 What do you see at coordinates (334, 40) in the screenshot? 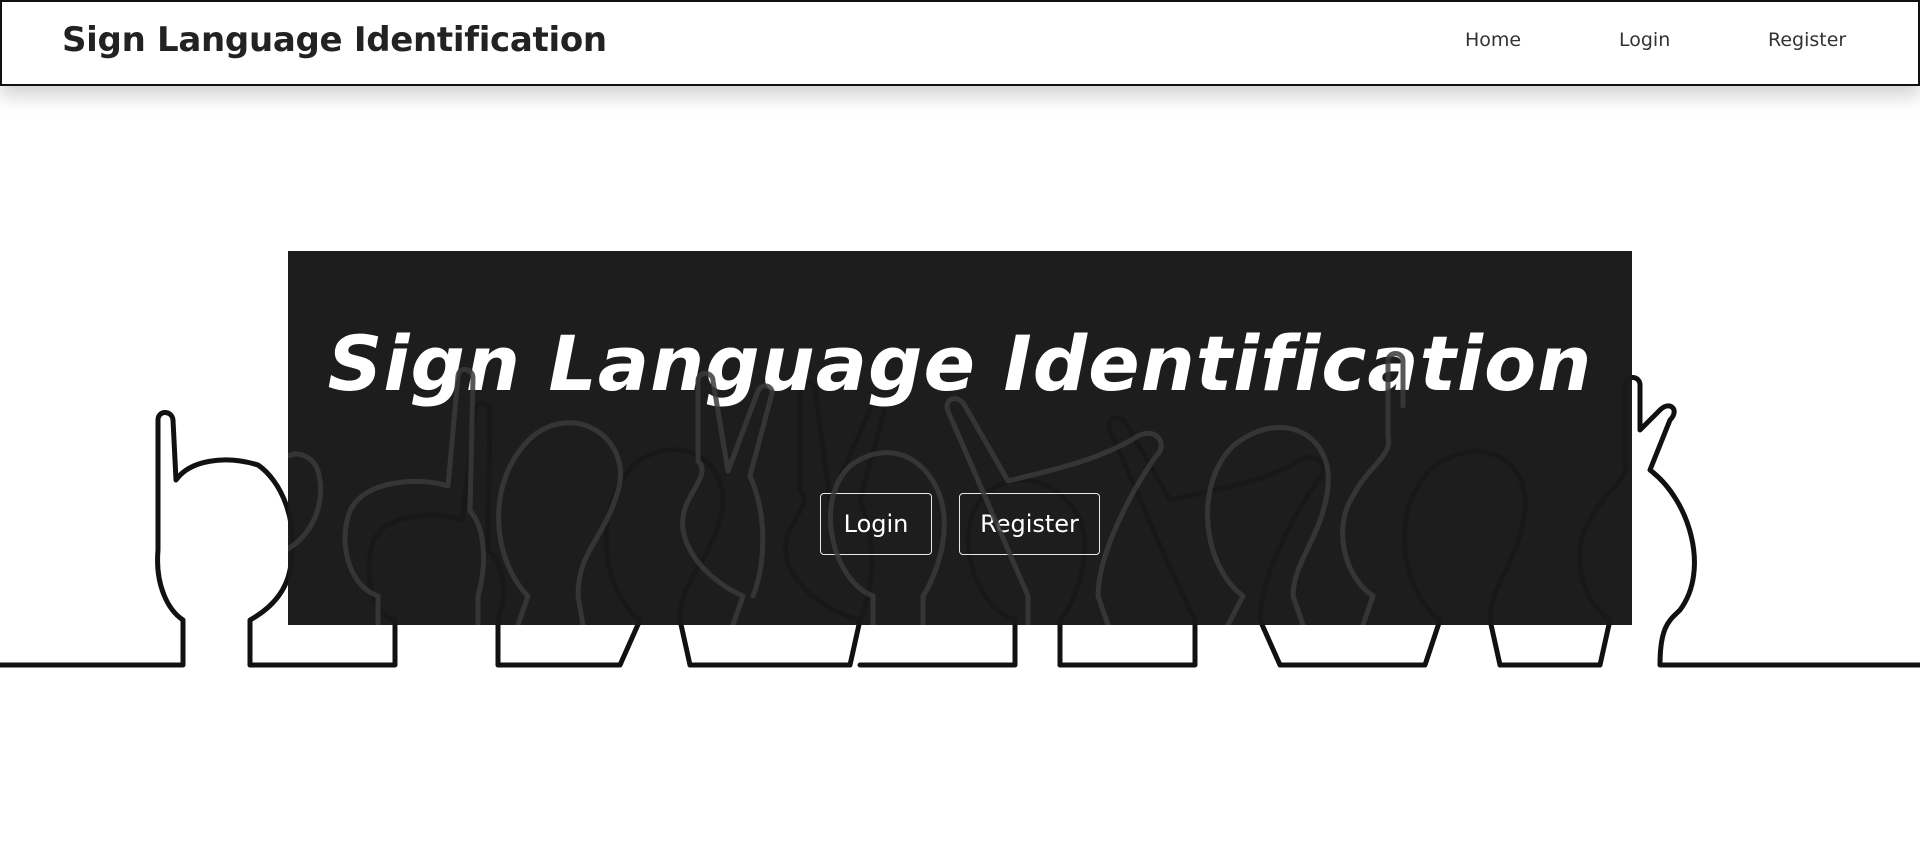
I see `navbar-brand: Sign Language Identification` at bounding box center [334, 40].